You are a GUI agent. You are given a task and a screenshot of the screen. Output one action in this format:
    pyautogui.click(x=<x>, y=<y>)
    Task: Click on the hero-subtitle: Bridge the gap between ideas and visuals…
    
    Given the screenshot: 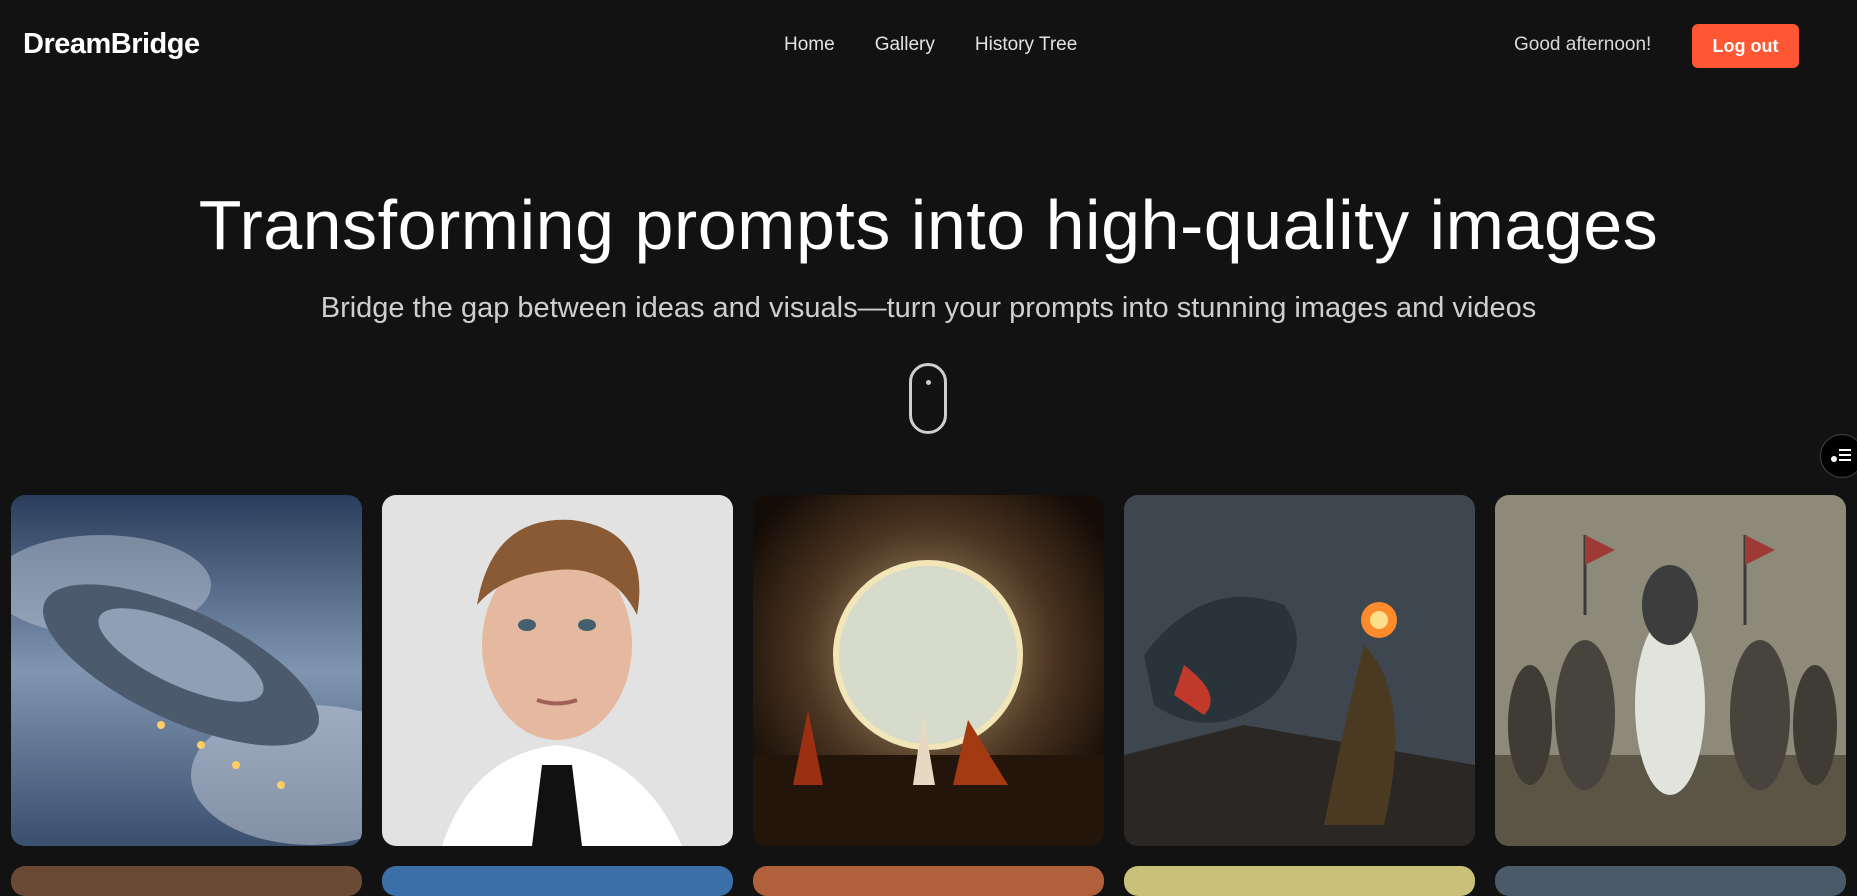 What is the action you would take?
    pyautogui.click(x=928, y=308)
    